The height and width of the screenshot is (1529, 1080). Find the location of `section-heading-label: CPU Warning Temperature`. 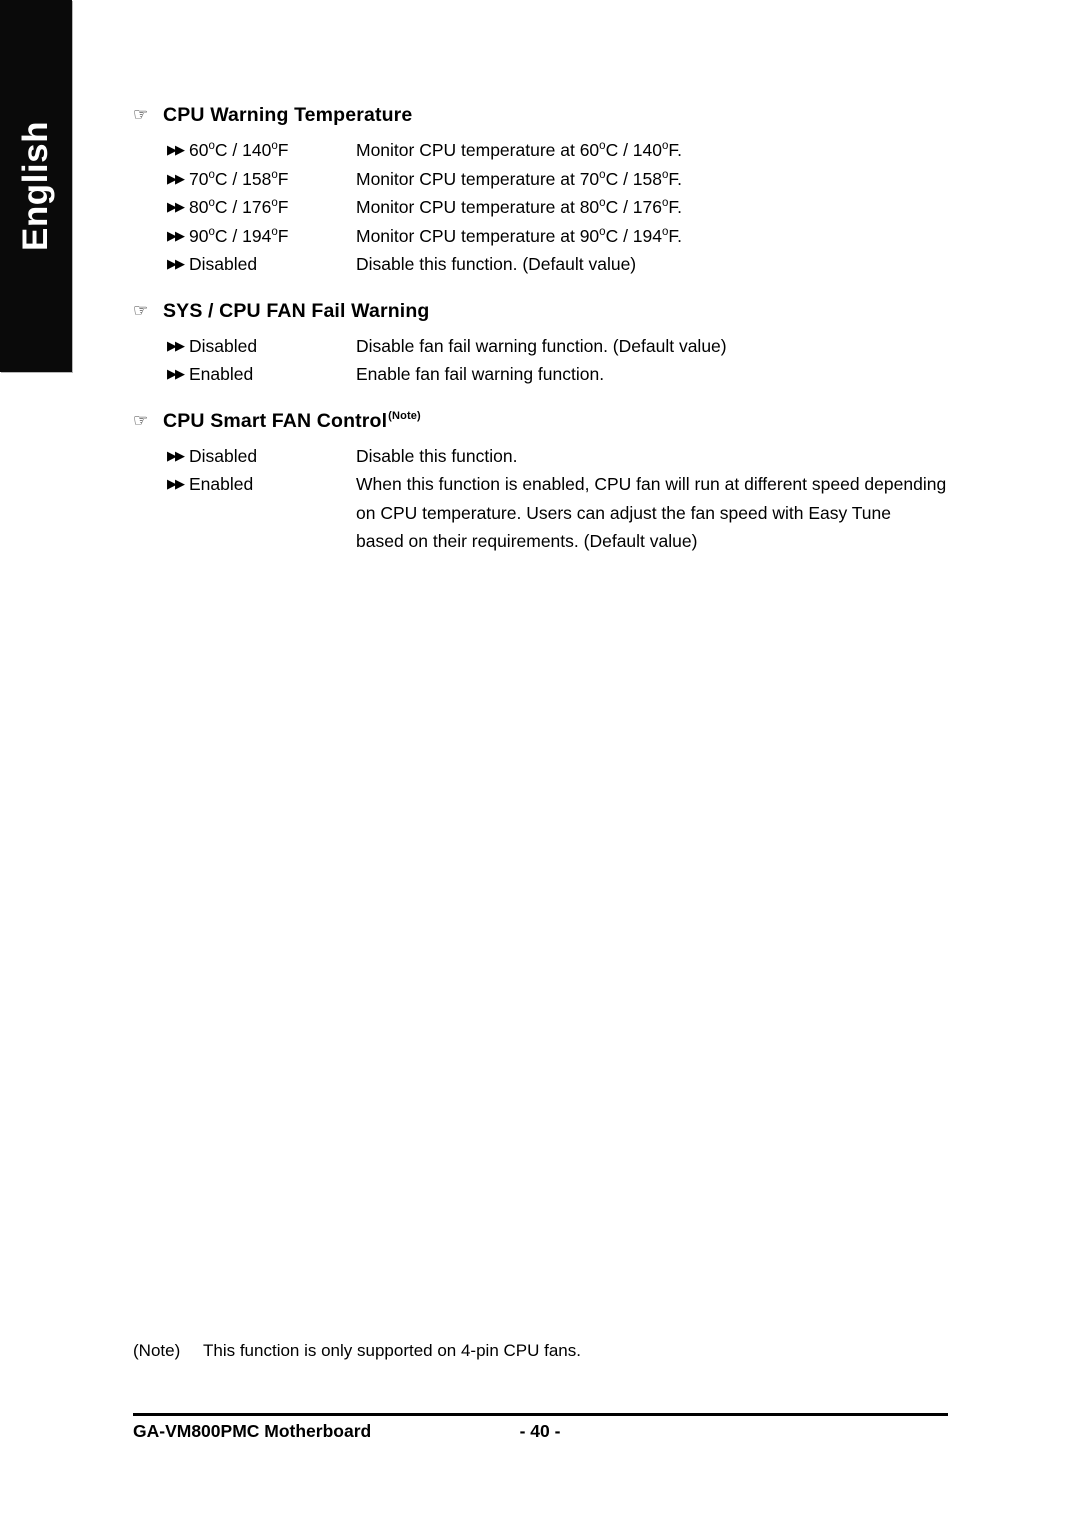

section-heading-label: CPU Warning Temperature is located at coordinates (288, 115).